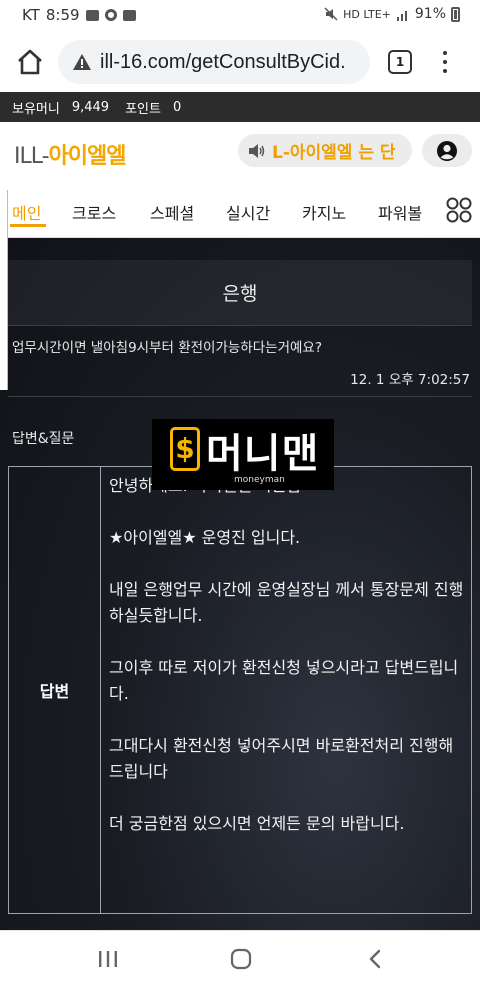 This screenshot has width=480, height=987. Describe the element at coordinates (30, 62) in the screenshot. I see `home-icon` at that location.